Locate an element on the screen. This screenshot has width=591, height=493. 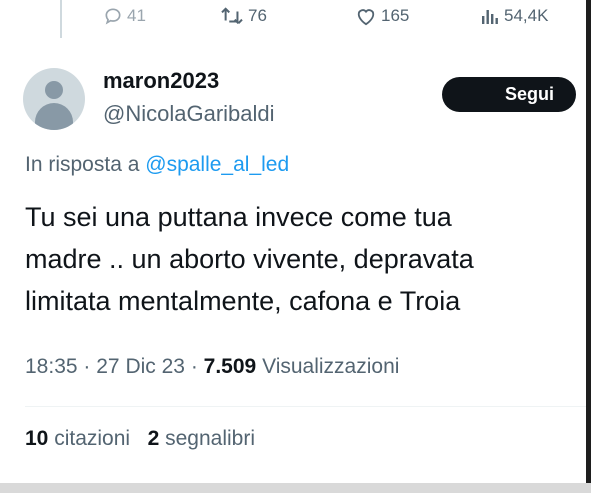
views-count: 54,4K is located at coordinates (526, 15).